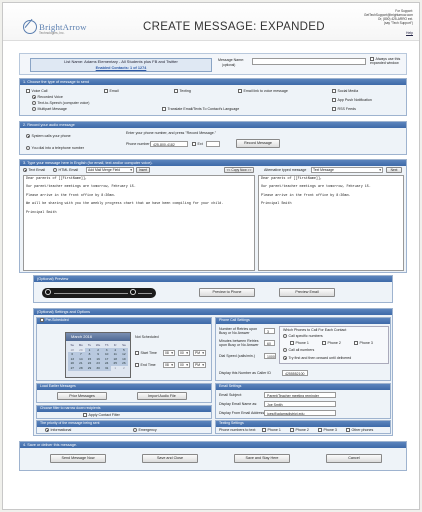  I want to click on html-email-radio, so click(55, 170).